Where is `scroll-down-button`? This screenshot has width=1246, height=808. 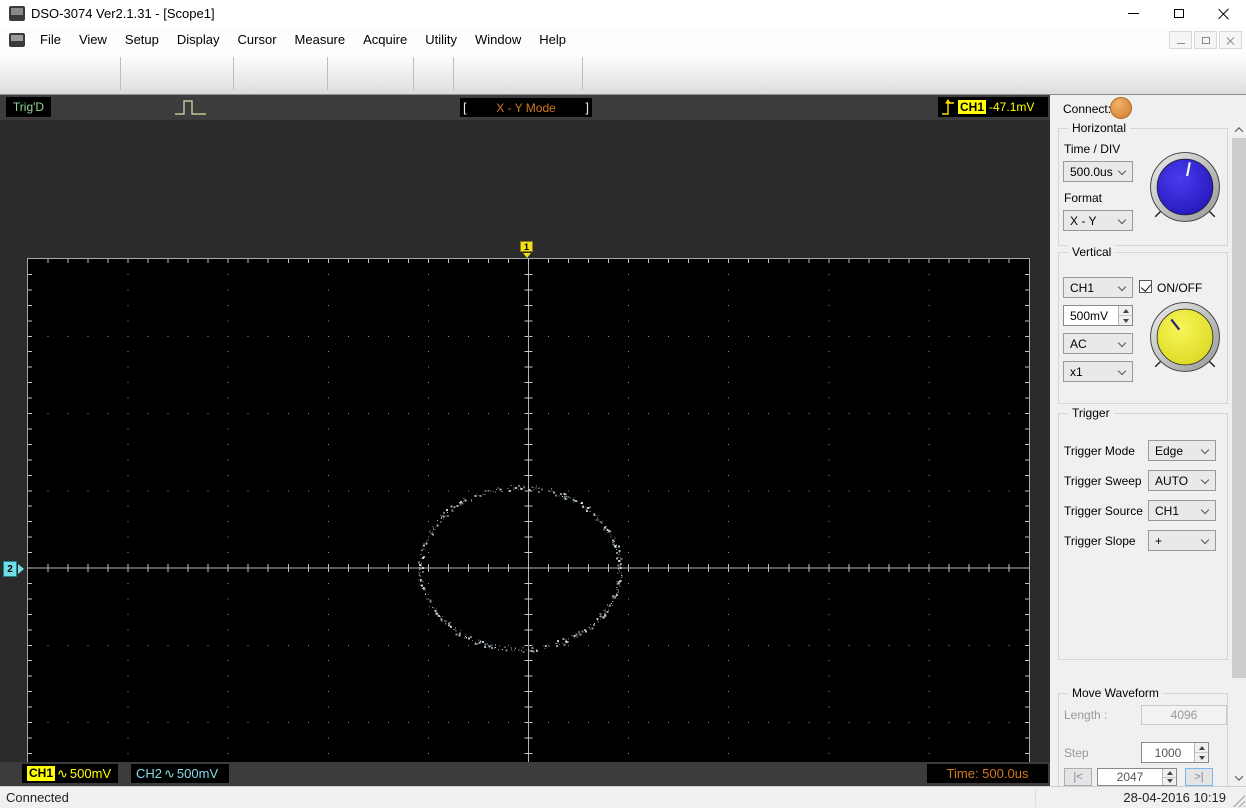
scroll-down-button is located at coordinates (1239, 777).